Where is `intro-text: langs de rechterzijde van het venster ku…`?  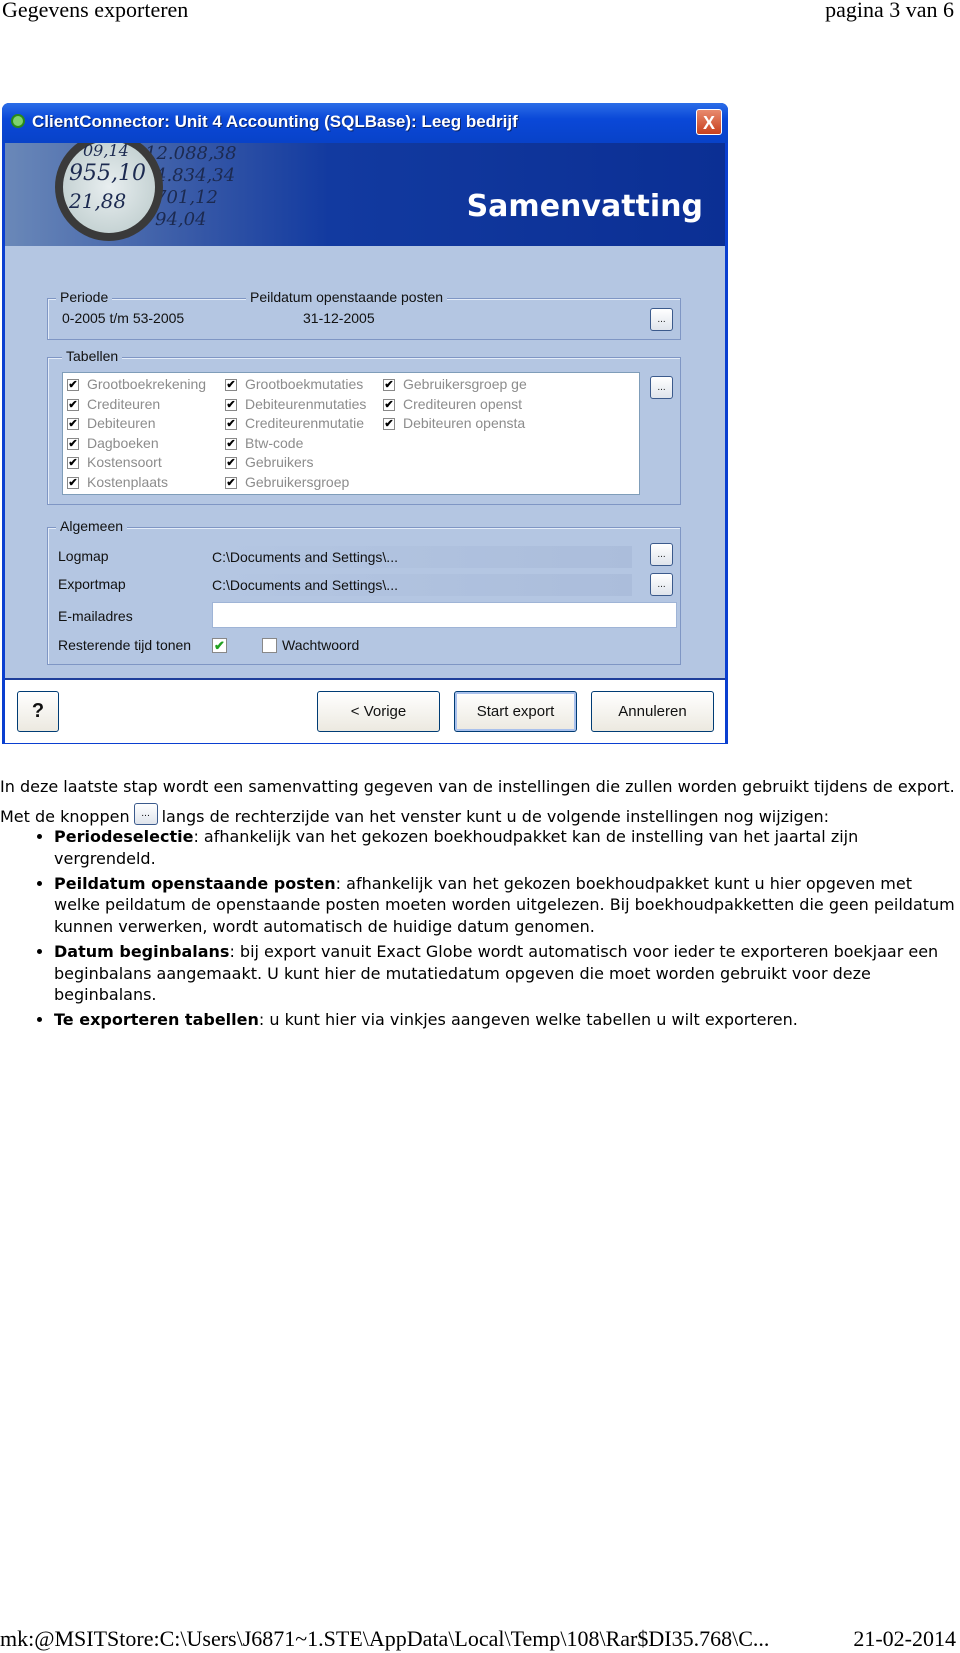
intro-text: langs de rechterzijde van het venster ku… is located at coordinates (495, 816).